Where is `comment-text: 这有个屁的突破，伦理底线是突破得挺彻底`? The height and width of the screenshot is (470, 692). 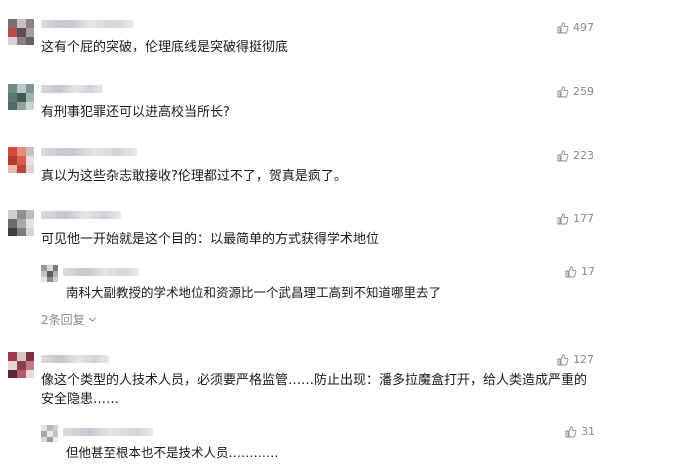 comment-text: 这有个屁的突破，伦理底线是突破得挺彻底 is located at coordinates (165, 47).